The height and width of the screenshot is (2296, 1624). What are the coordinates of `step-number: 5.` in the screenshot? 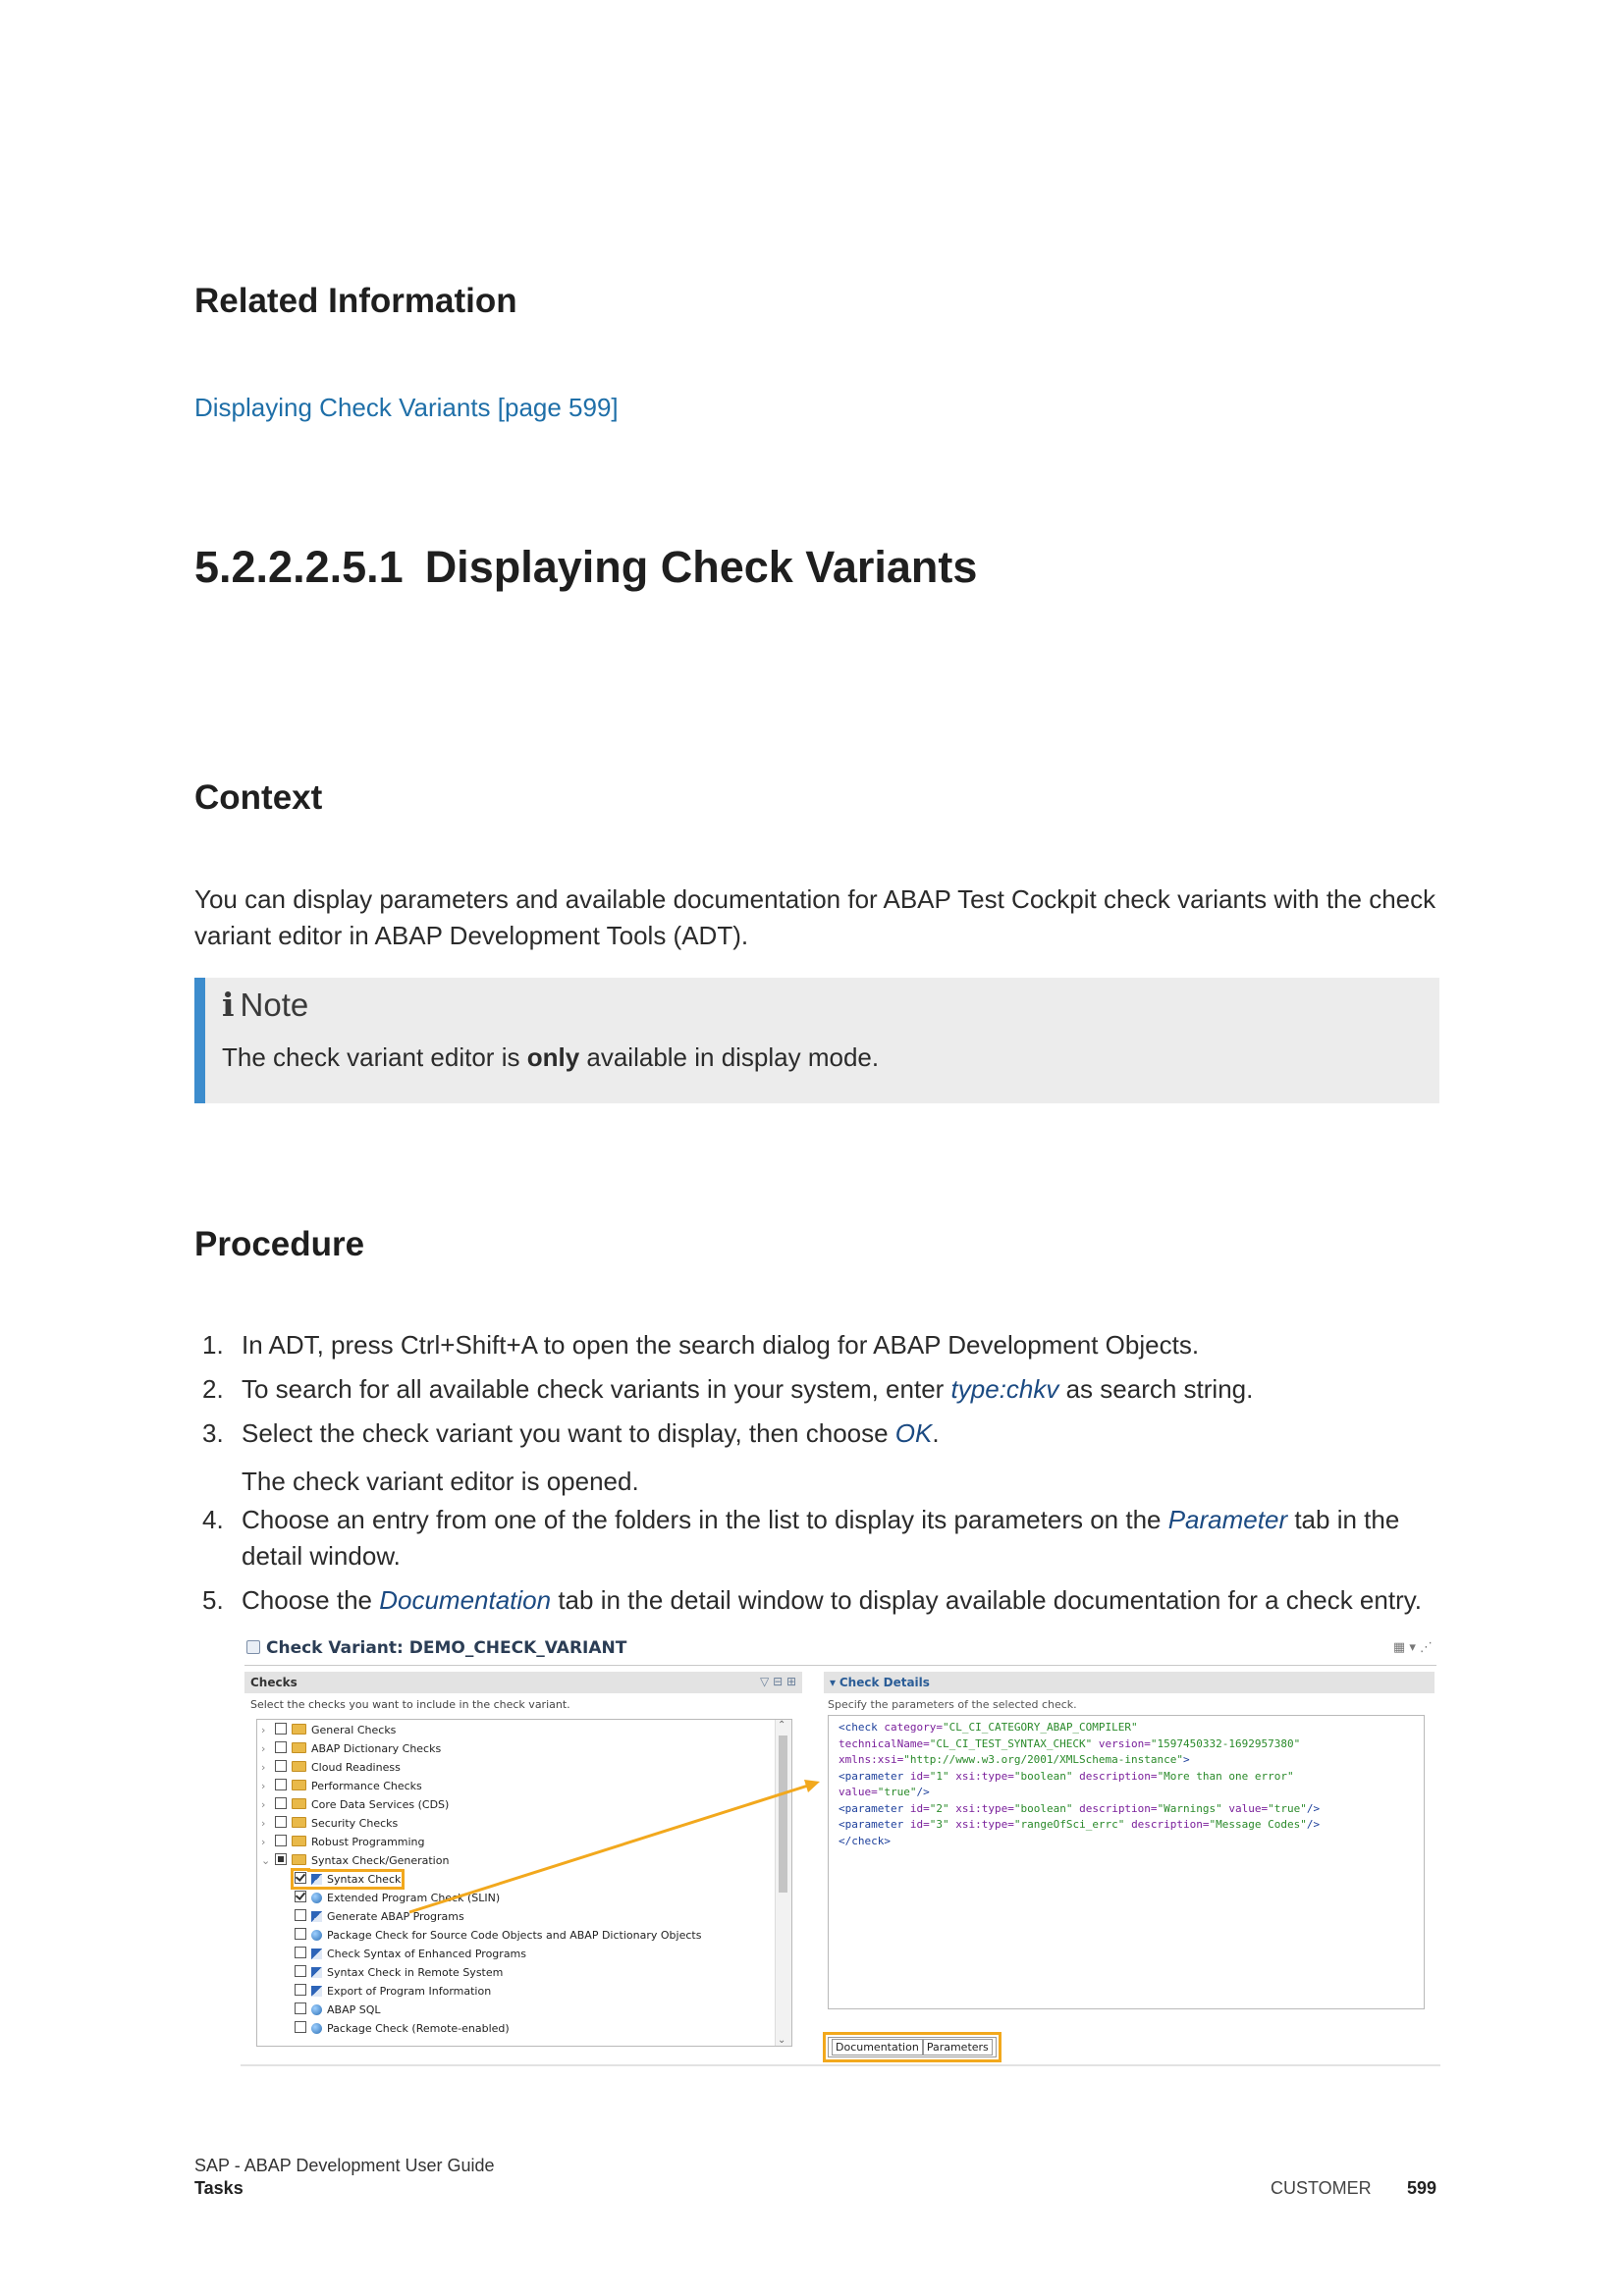 It's located at (213, 1600).